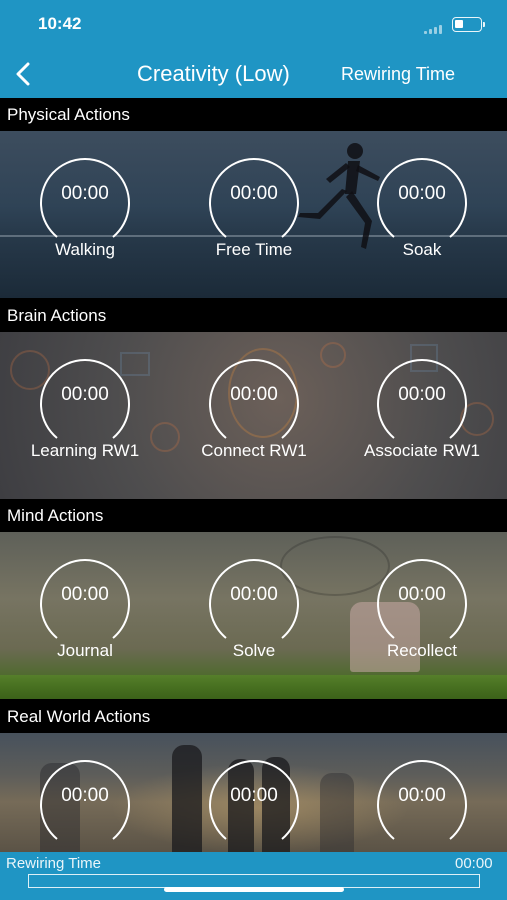 This screenshot has width=507, height=900. Describe the element at coordinates (484, 24) in the screenshot. I see `battery-nub` at that location.